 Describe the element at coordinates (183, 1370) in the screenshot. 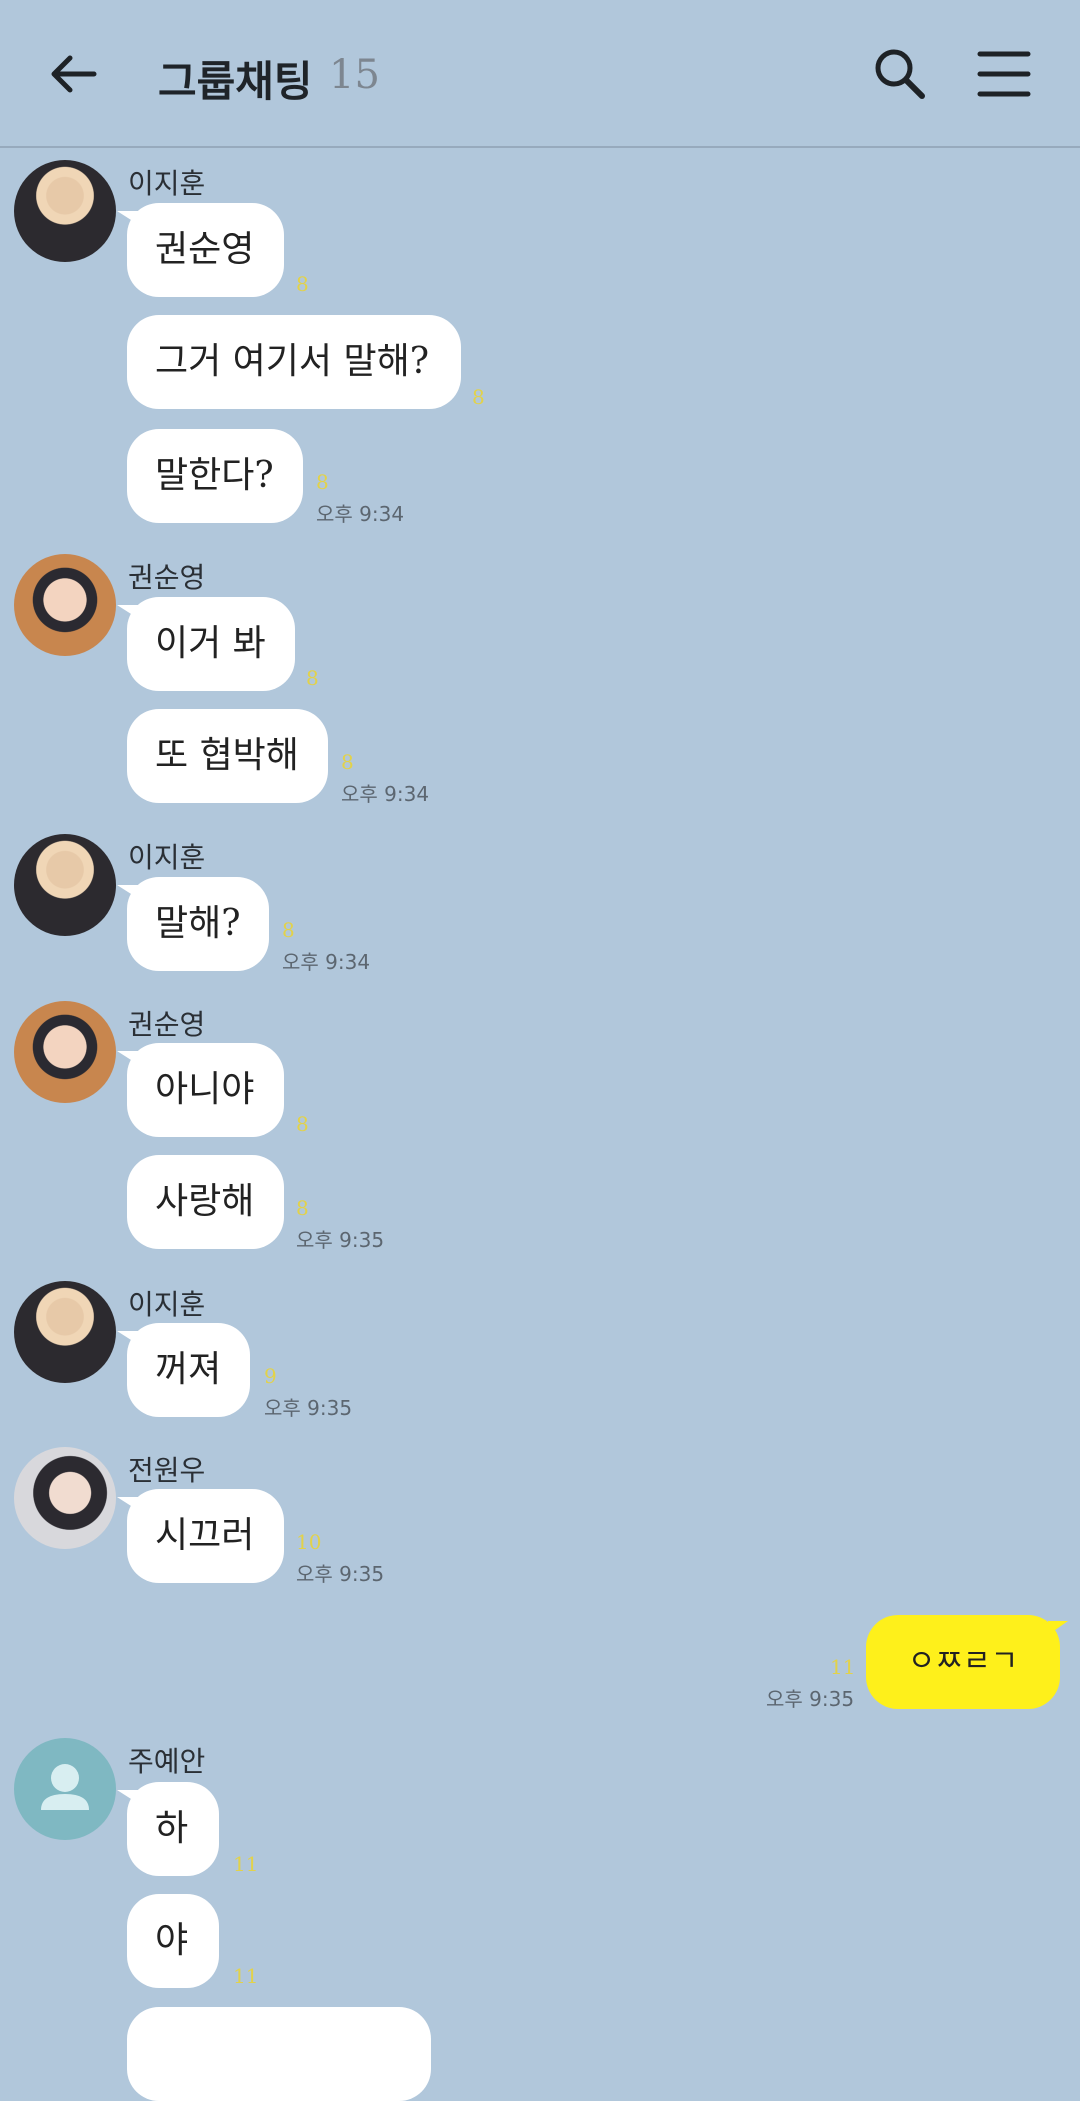

I see `message-bubble: 꺼져` at that location.